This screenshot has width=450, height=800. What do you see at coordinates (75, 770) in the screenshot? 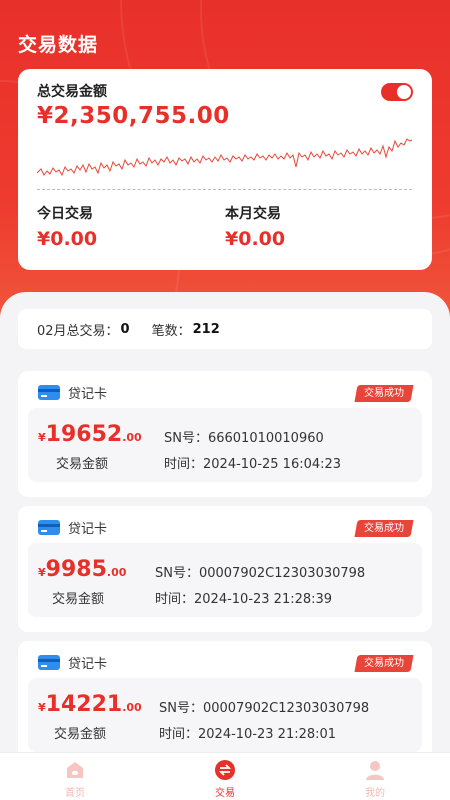
I see `home-icon` at bounding box center [75, 770].